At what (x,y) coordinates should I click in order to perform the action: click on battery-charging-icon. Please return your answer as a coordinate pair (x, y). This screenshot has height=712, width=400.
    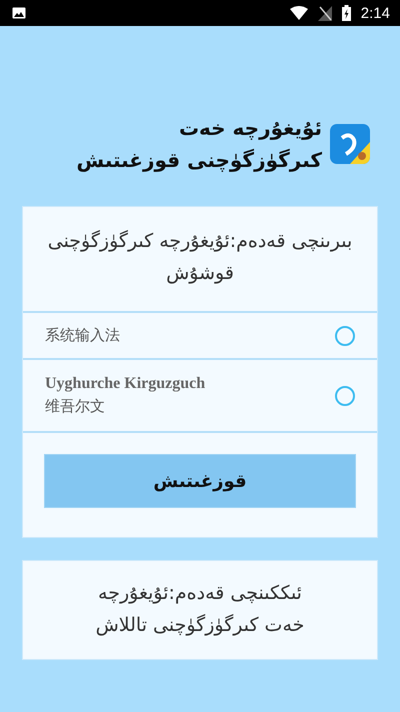
    Looking at the image, I should click on (346, 13).